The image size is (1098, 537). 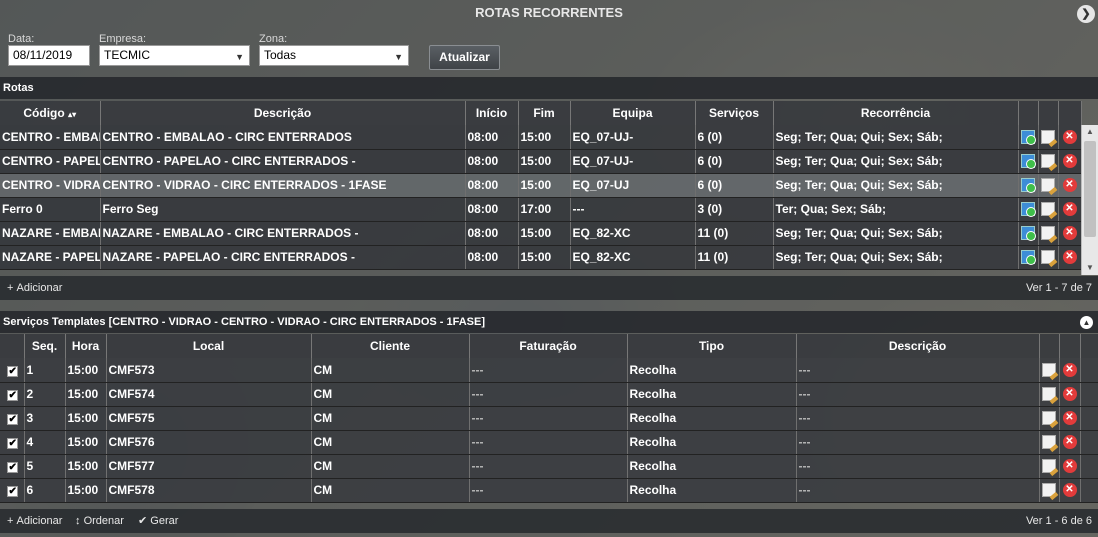 What do you see at coordinates (50, 113) in the screenshot?
I see `col-code: Código ▴▾` at bounding box center [50, 113].